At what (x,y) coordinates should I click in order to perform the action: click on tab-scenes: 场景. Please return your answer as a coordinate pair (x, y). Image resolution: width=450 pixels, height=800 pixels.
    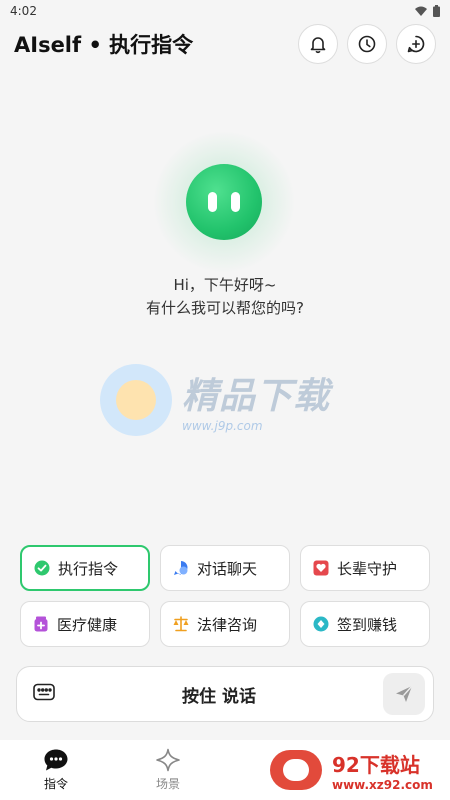
    Looking at the image, I should click on (168, 770).